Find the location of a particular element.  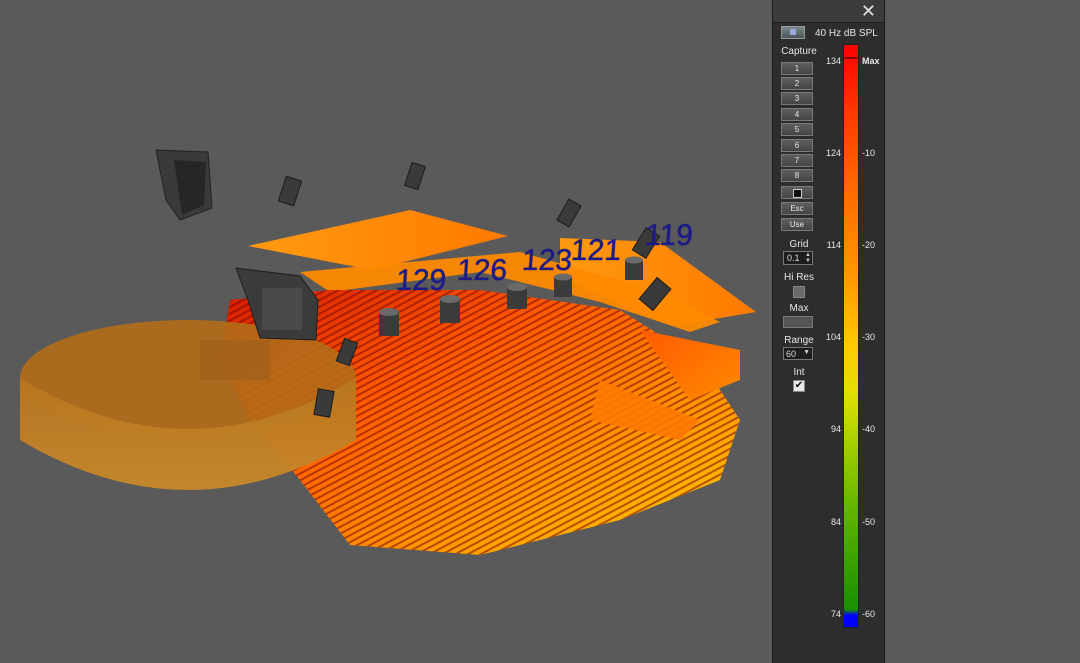

scale-label-104: 104 is located at coordinates (833, 337).